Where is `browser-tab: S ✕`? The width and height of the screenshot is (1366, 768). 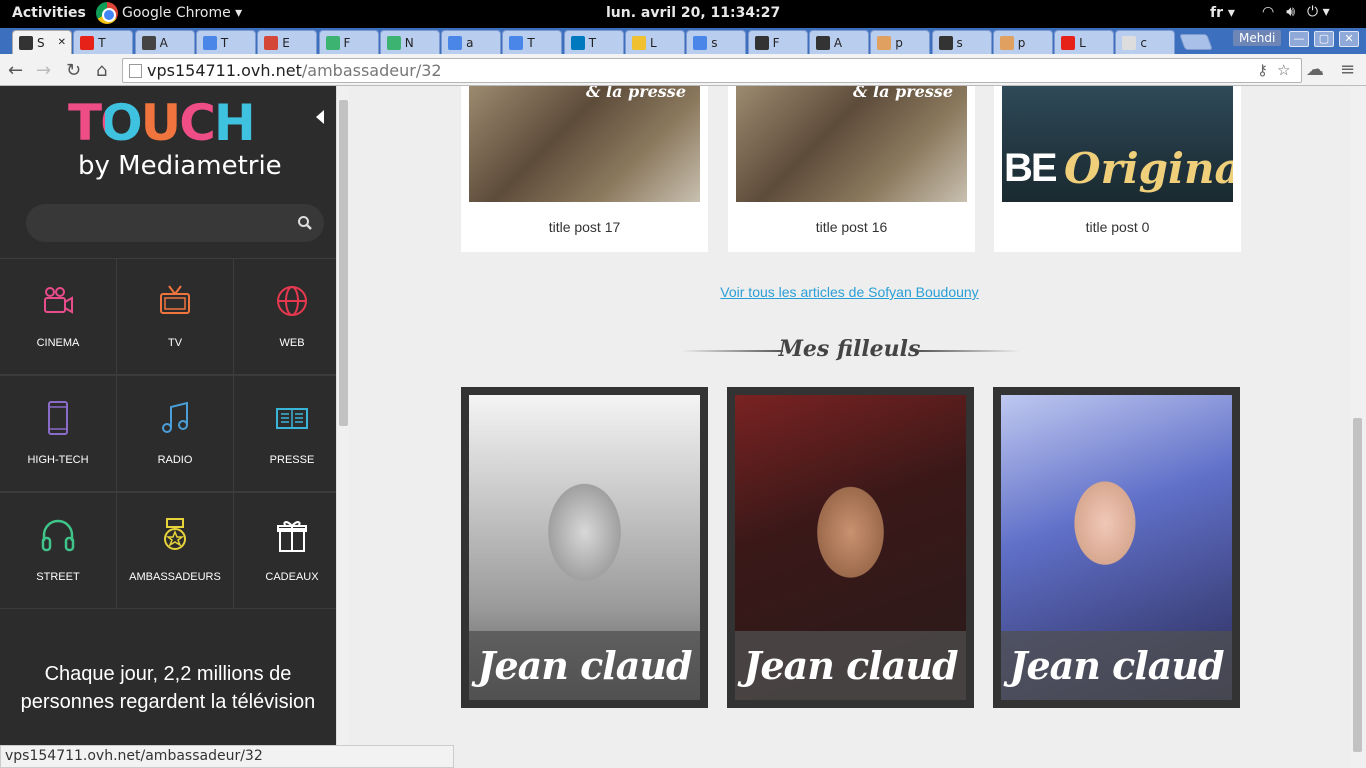
browser-tab: S ✕ is located at coordinates (42, 42).